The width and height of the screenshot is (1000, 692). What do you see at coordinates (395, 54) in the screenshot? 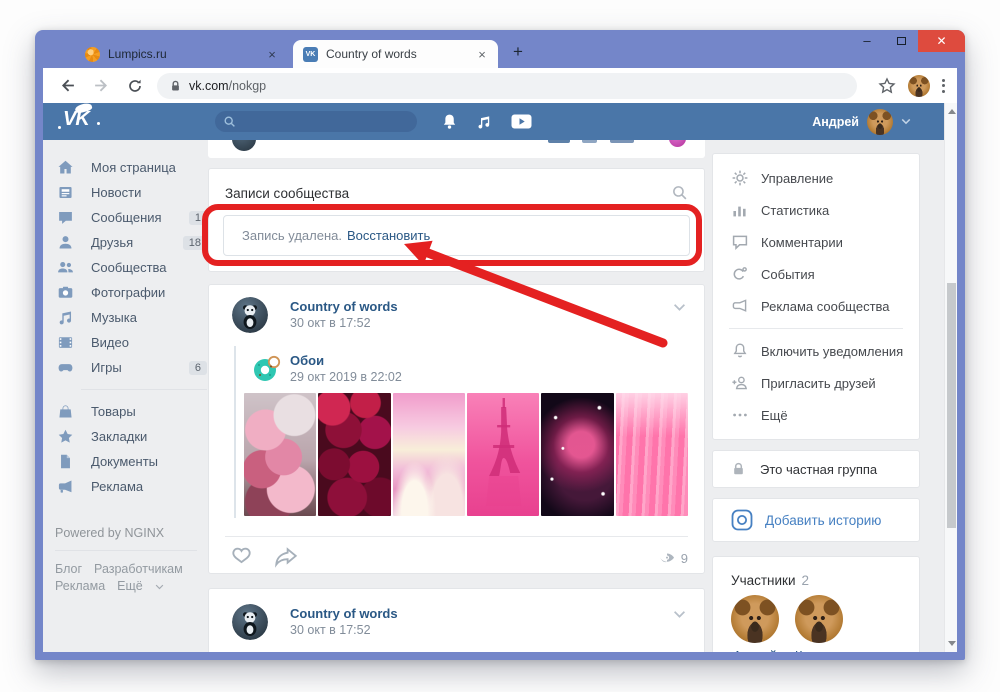
I see `tab-country-of-words: VK Country of words ×` at bounding box center [395, 54].